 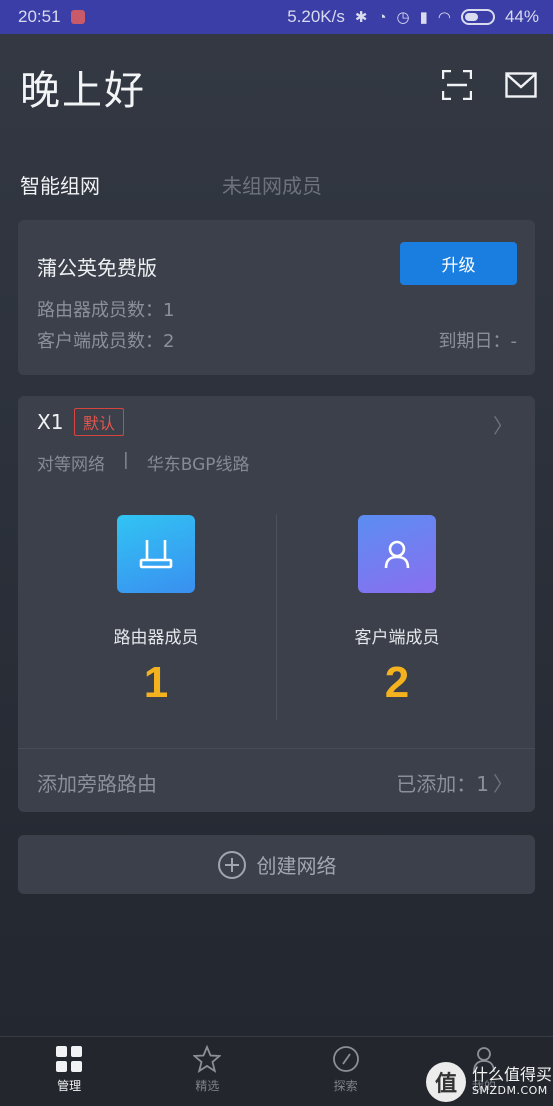 I want to click on tab-ungrouped-members: 未组网成员, so click(x=272, y=184).